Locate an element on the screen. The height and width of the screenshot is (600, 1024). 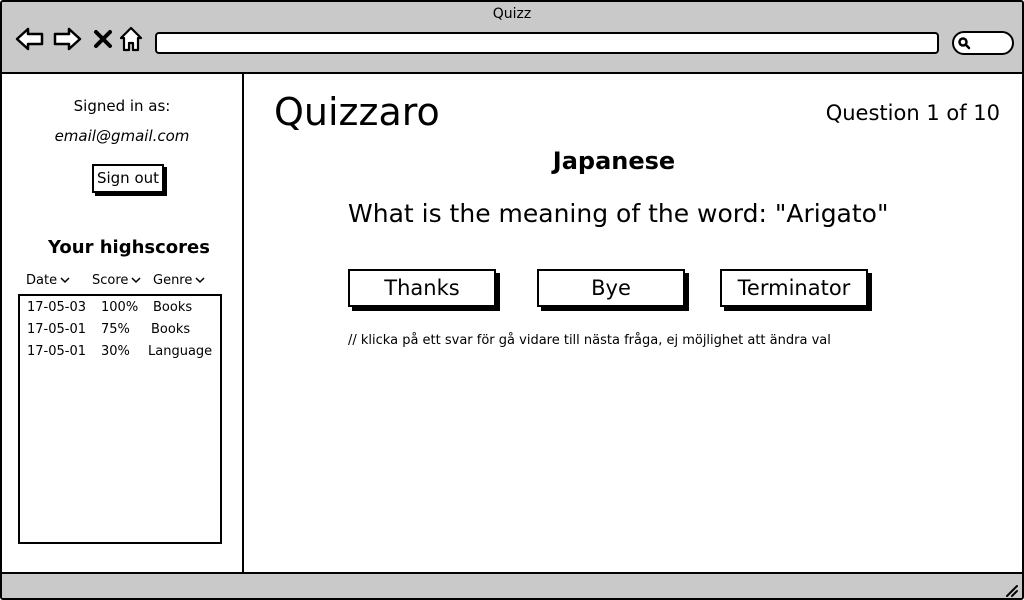
title-bar: Quizz is located at coordinates (512, 38).